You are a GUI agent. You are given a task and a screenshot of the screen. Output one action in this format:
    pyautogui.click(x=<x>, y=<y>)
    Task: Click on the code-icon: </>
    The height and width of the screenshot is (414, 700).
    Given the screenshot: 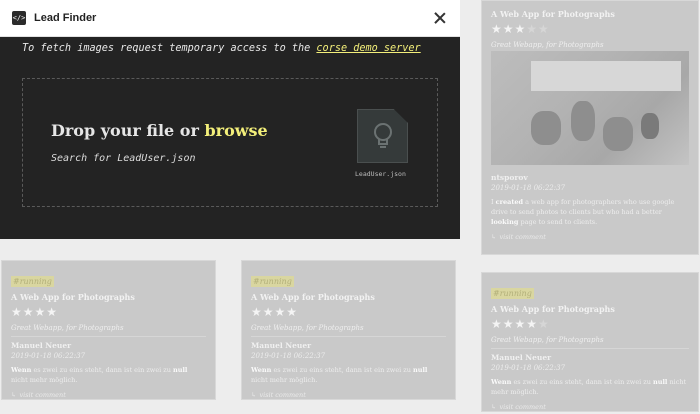 What is the action you would take?
    pyautogui.click(x=19, y=18)
    